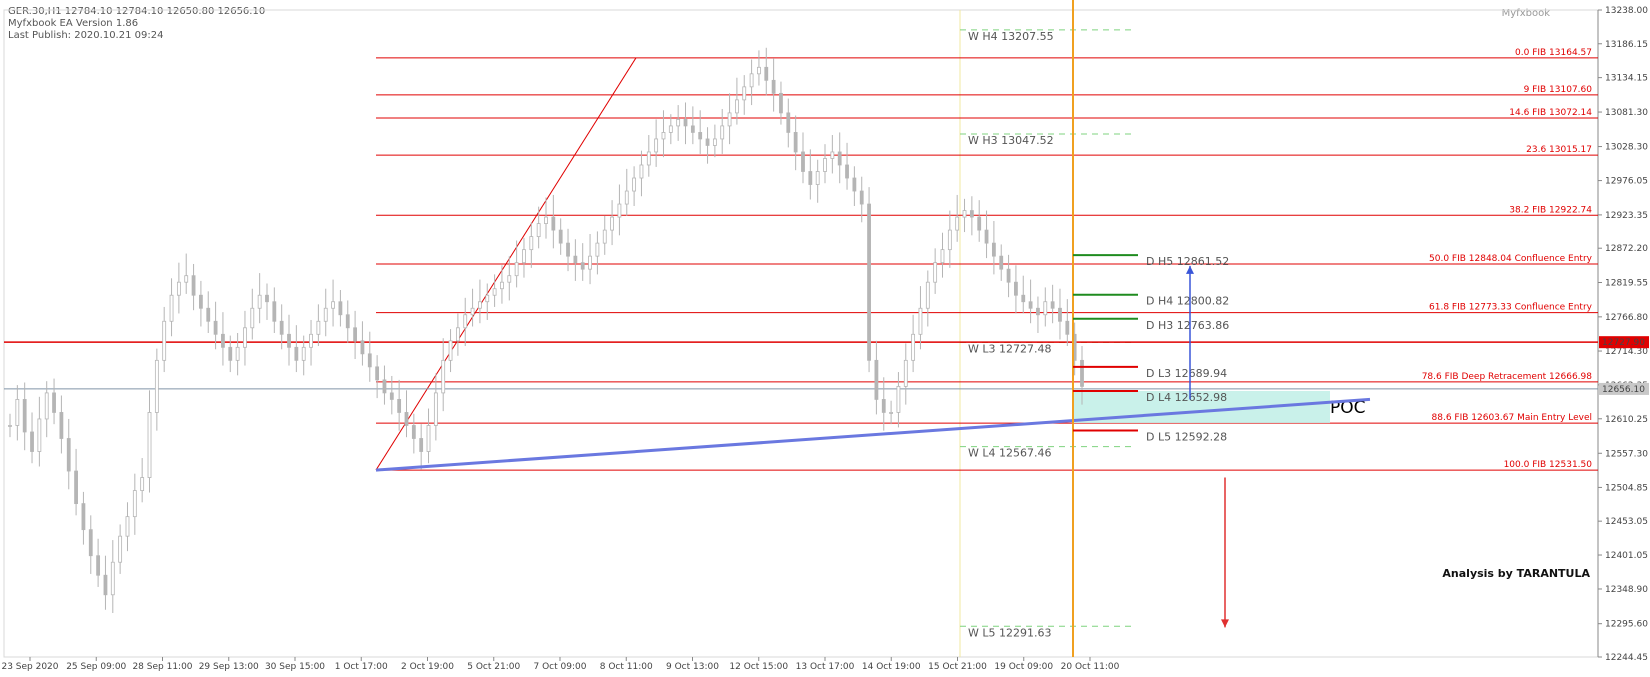  I want to click on y-tick-label: 13081.30, so click(1626, 113).